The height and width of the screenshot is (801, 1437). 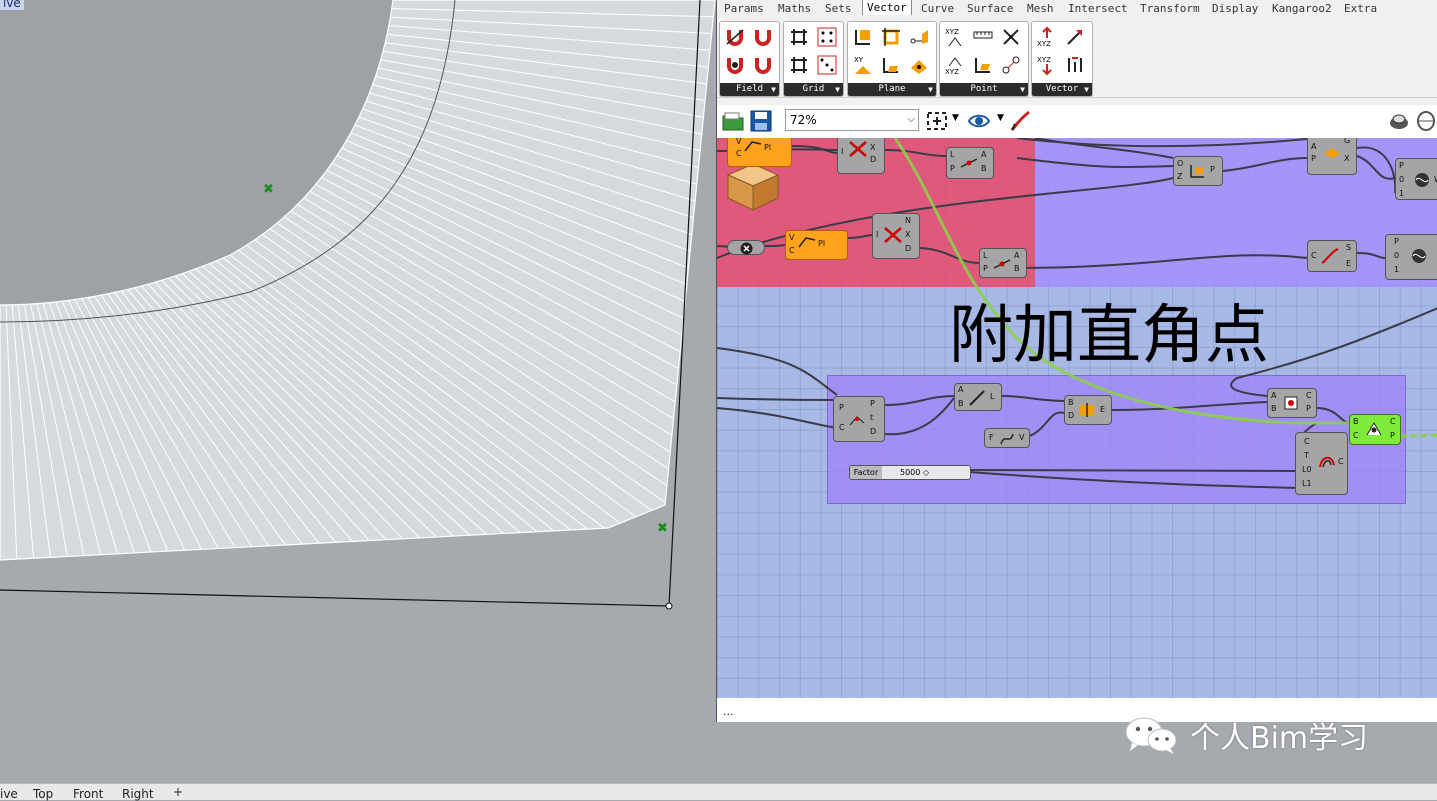 What do you see at coordinates (1021, 121) in the screenshot?
I see `sketch-pen-icon` at bounding box center [1021, 121].